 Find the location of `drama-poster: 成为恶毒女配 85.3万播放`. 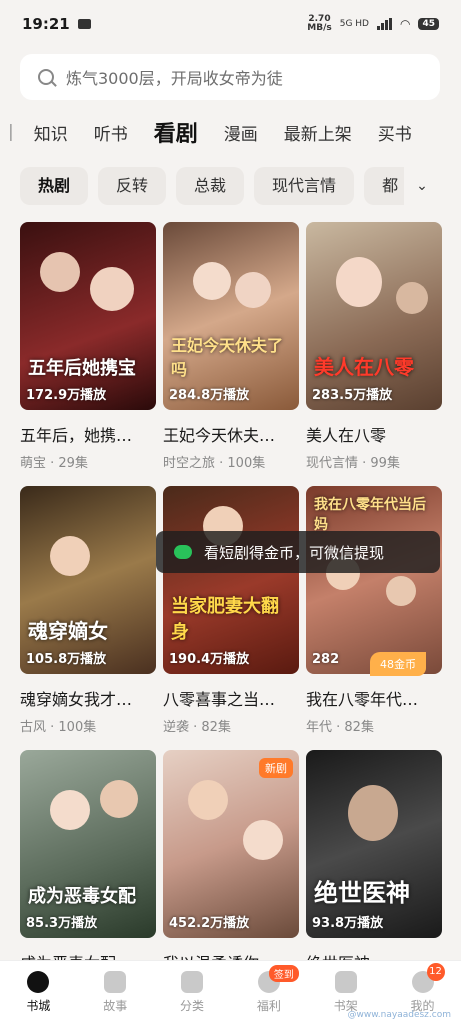

drama-poster: 成为恶毒女配 85.3万播放 is located at coordinates (88, 844).